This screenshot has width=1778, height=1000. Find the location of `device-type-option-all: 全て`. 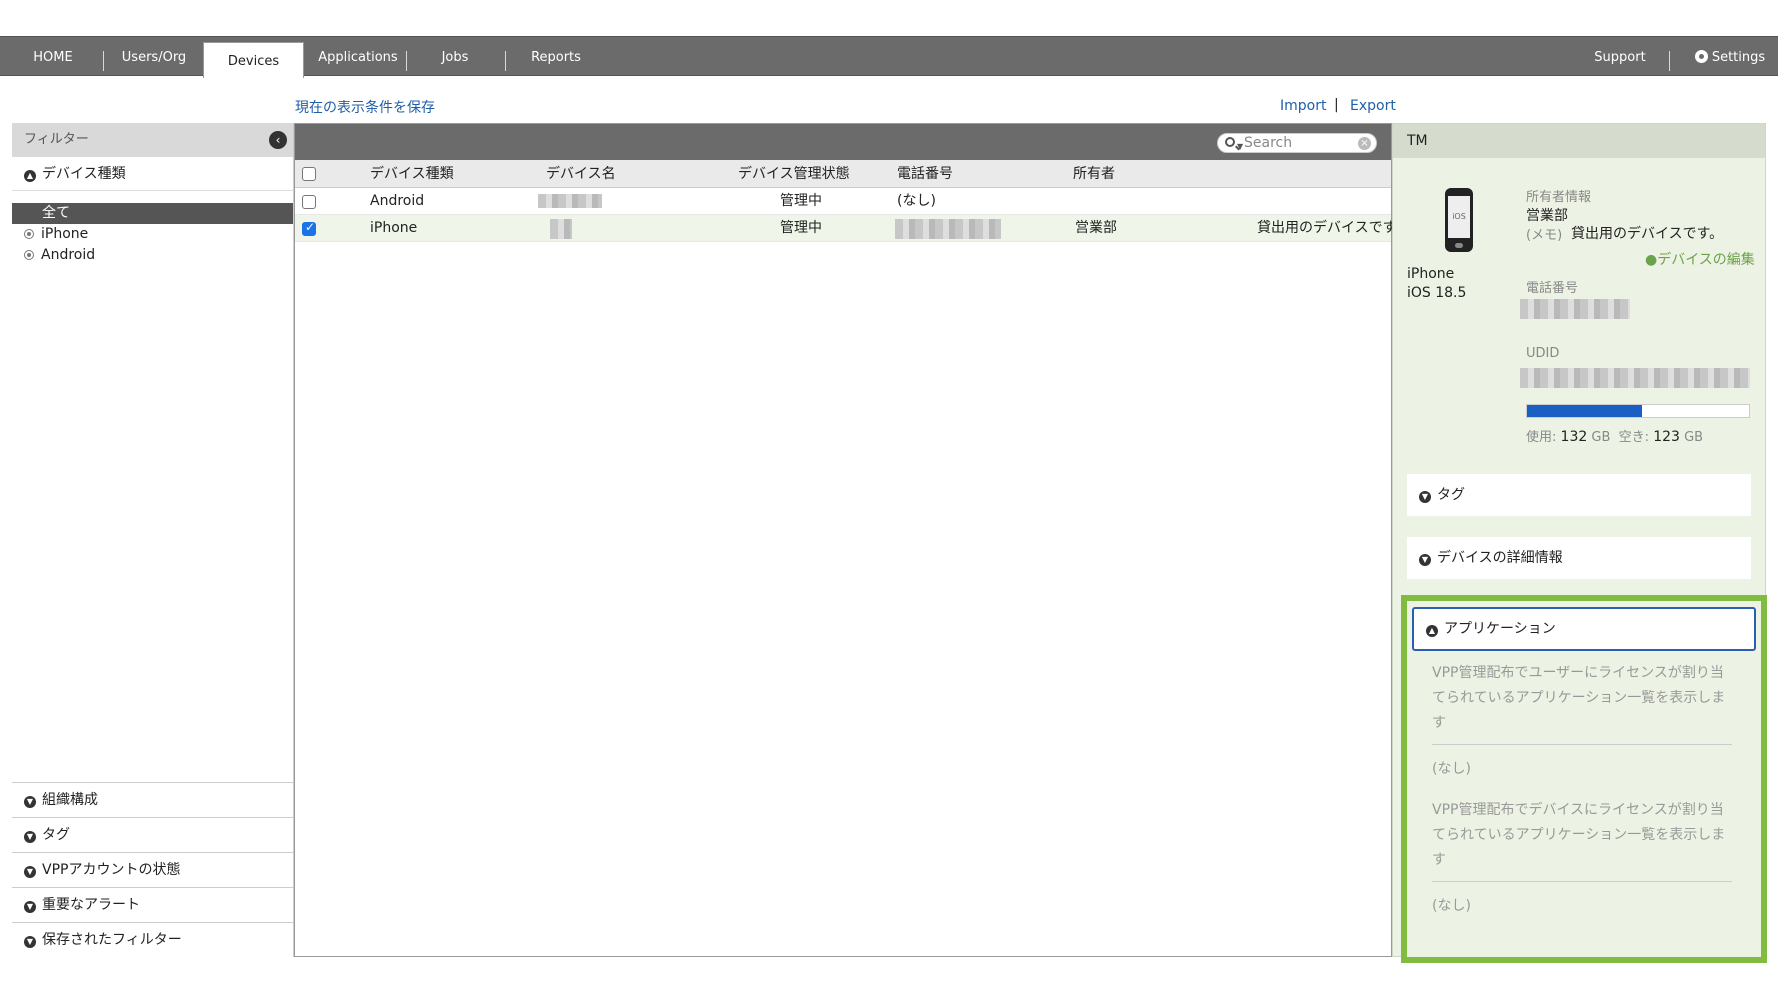

device-type-option-all: 全て is located at coordinates (152, 213).